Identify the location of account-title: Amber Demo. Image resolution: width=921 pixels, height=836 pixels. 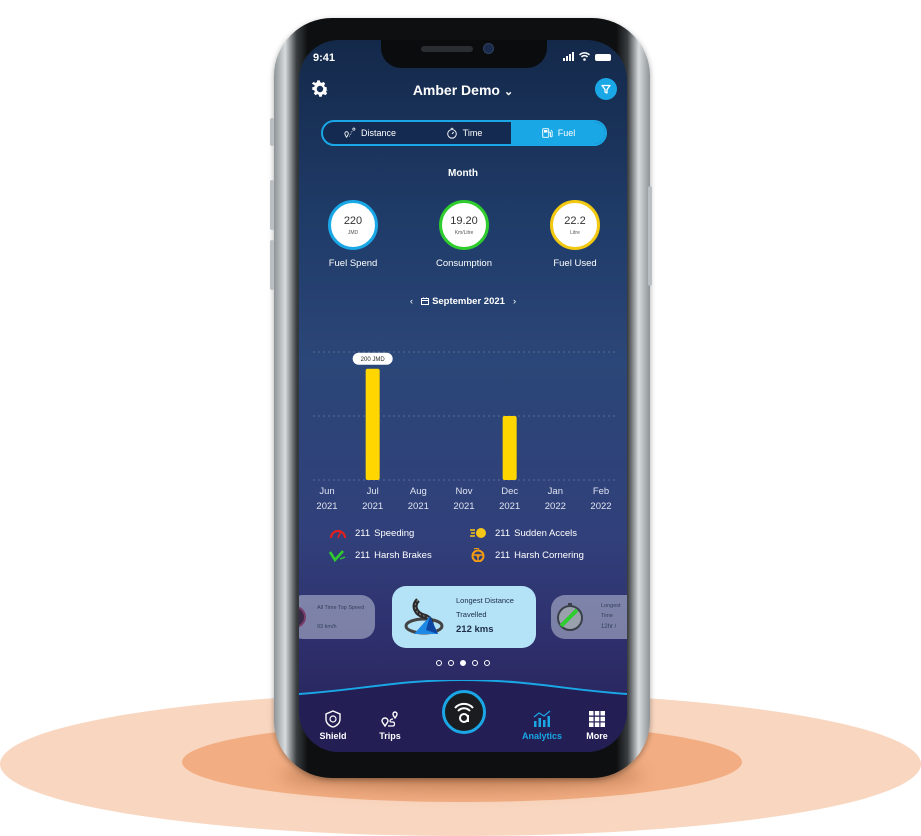
(456, 90).